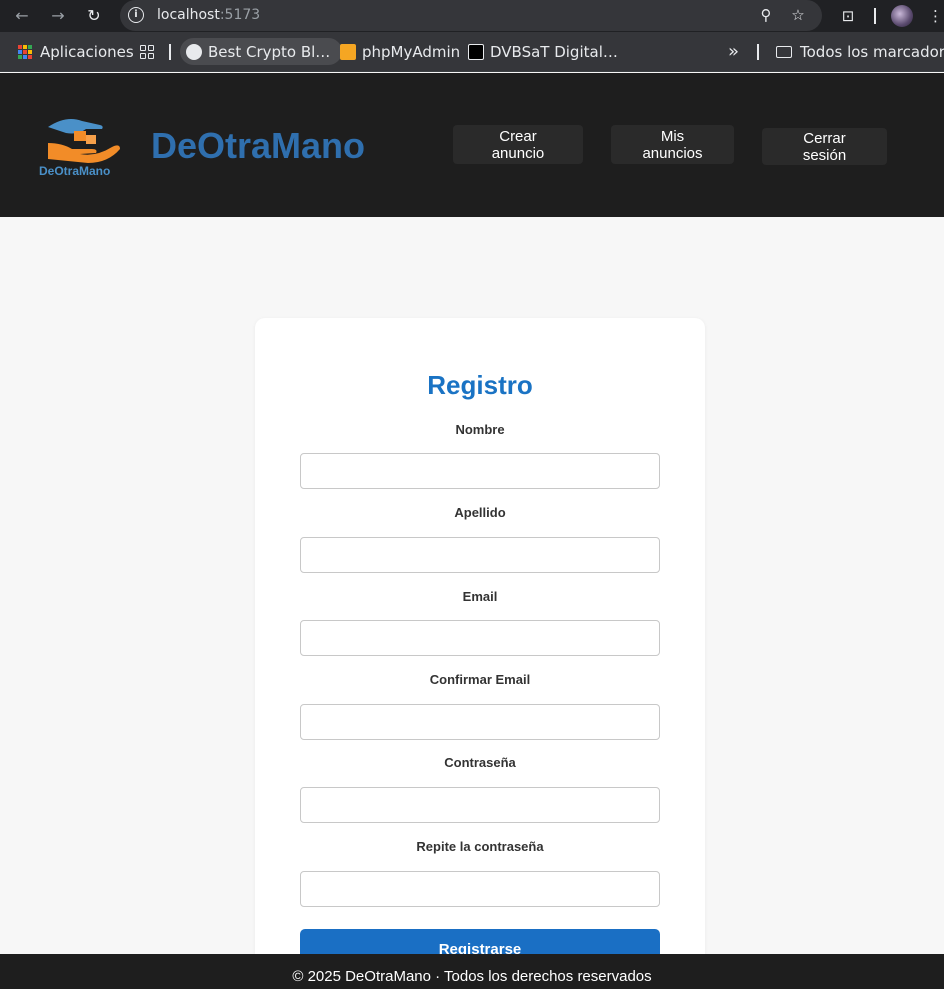 The height and width of the screenshot is (989, 944). I want to click on bookmark-label: phpMyAdmin, so click(411, 51).